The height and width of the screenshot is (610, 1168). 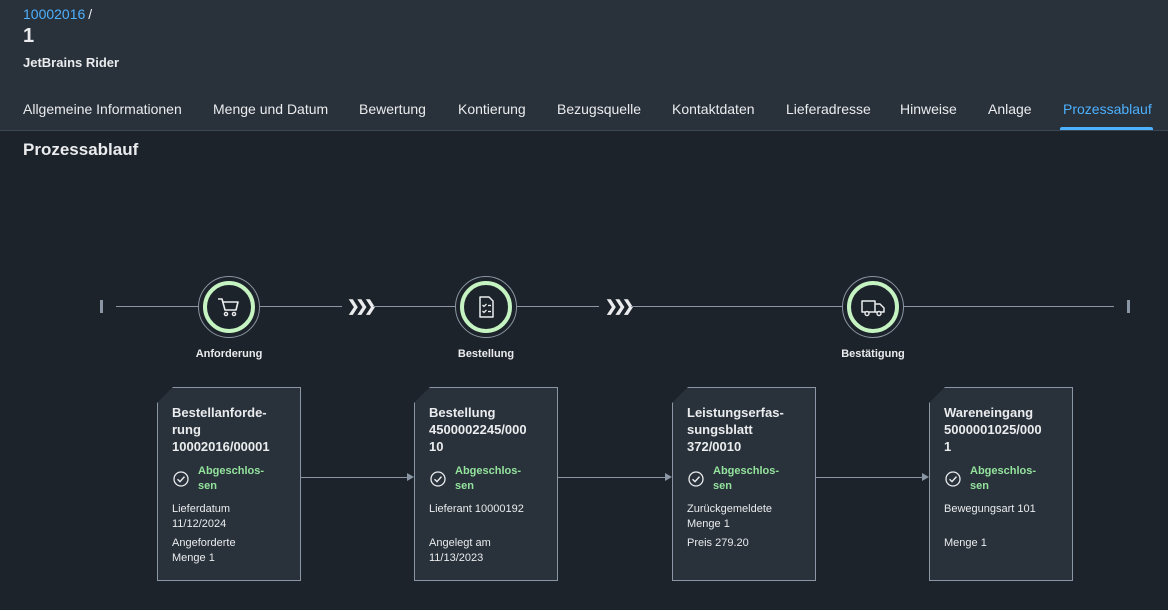 I want to click on tab-bewertung: Bewertung, so click(x=392, y=109).